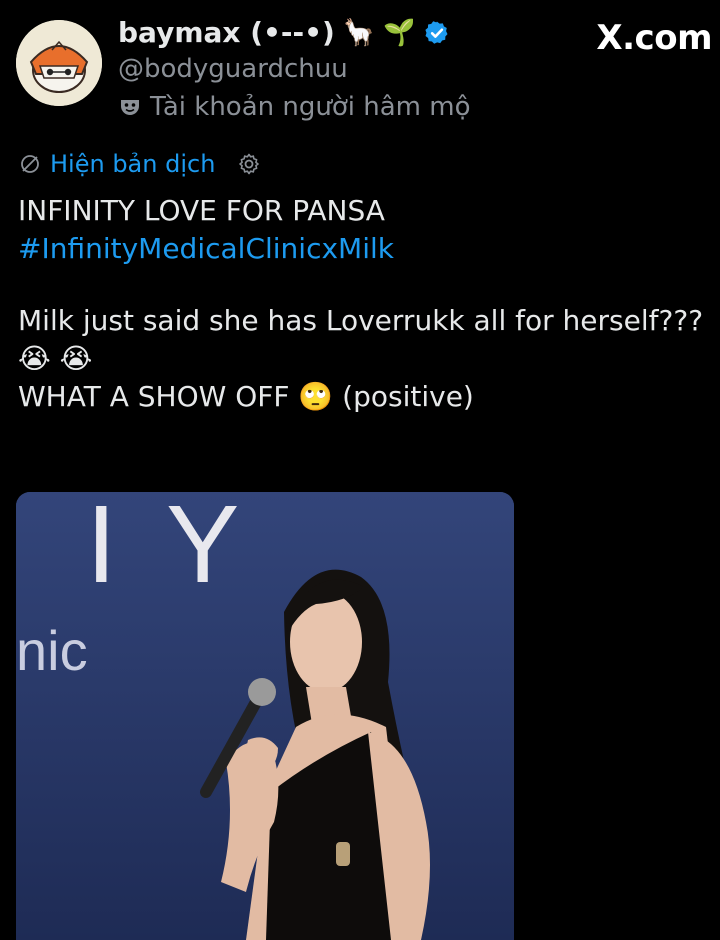  I want to click on translate-icon, so click(30, 164).